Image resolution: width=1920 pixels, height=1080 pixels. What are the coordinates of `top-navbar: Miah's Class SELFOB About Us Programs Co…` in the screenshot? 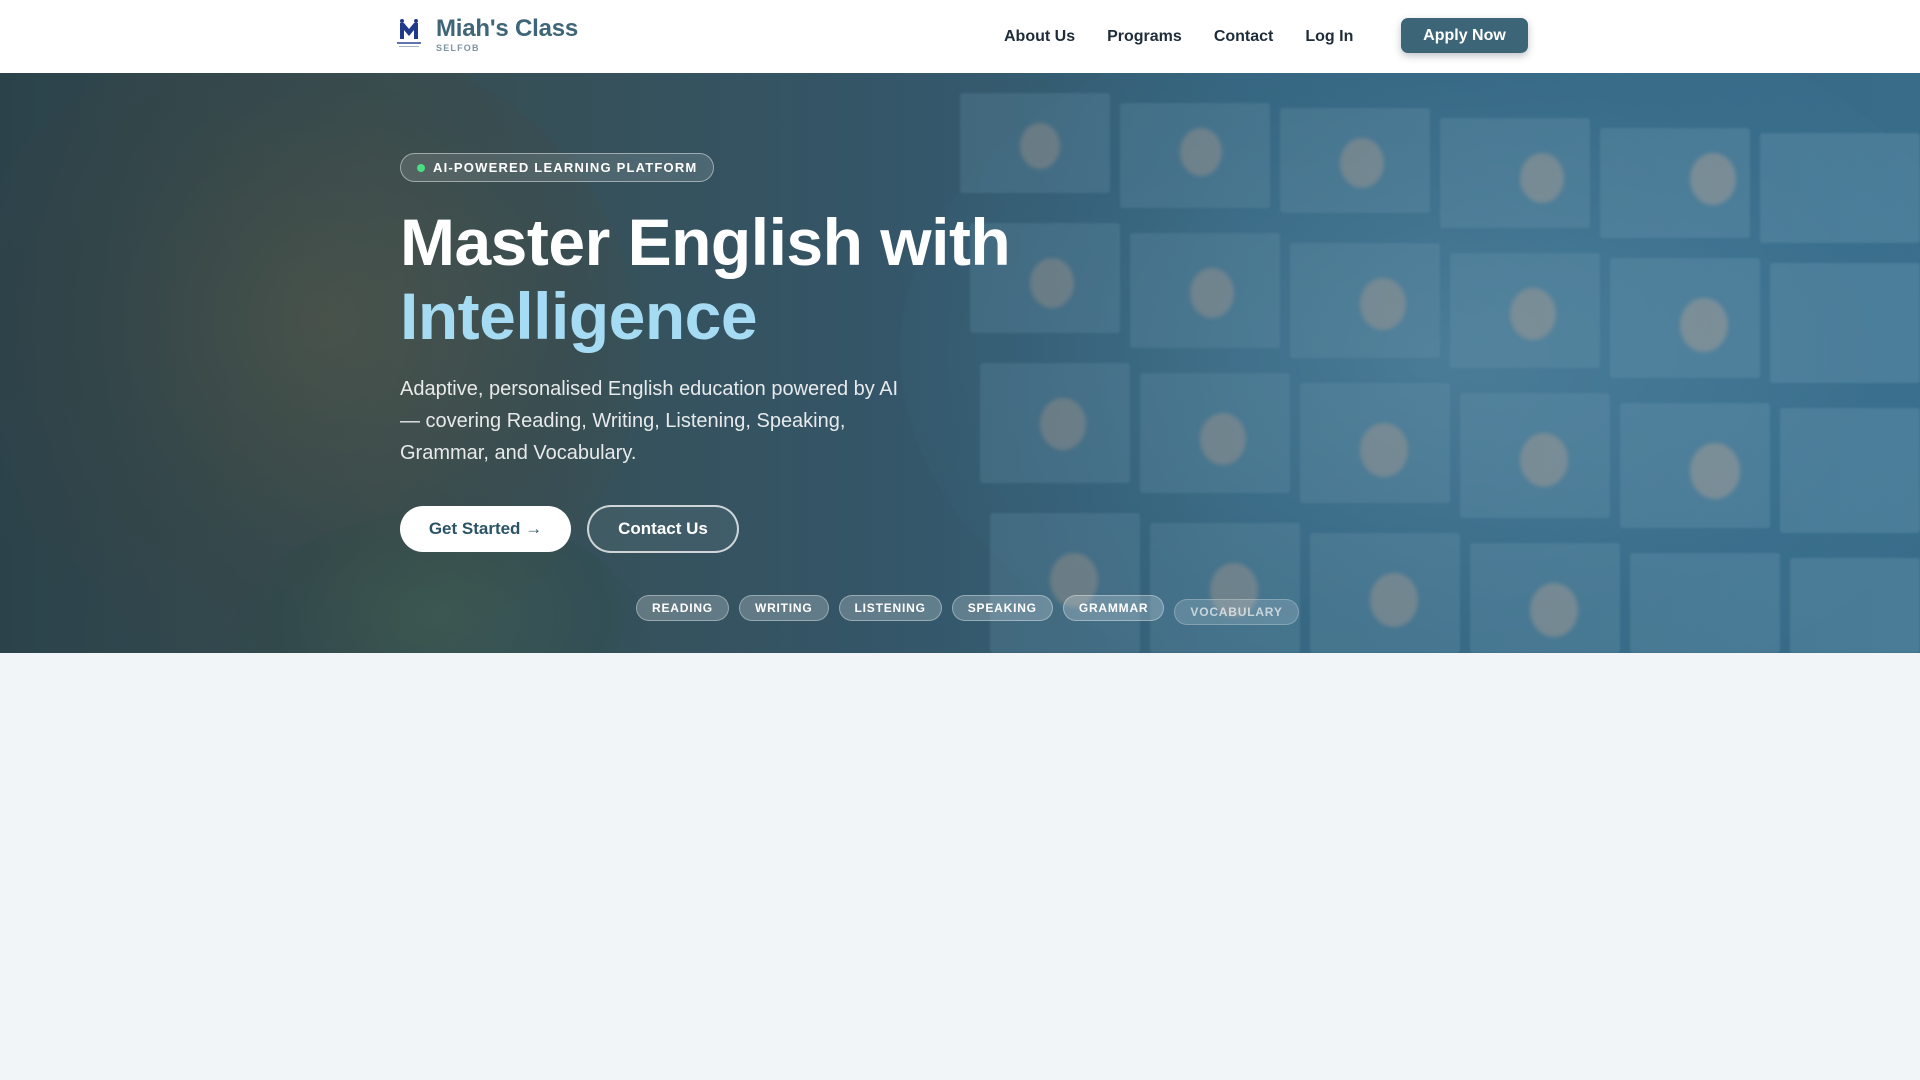 It's located at (960, 36).